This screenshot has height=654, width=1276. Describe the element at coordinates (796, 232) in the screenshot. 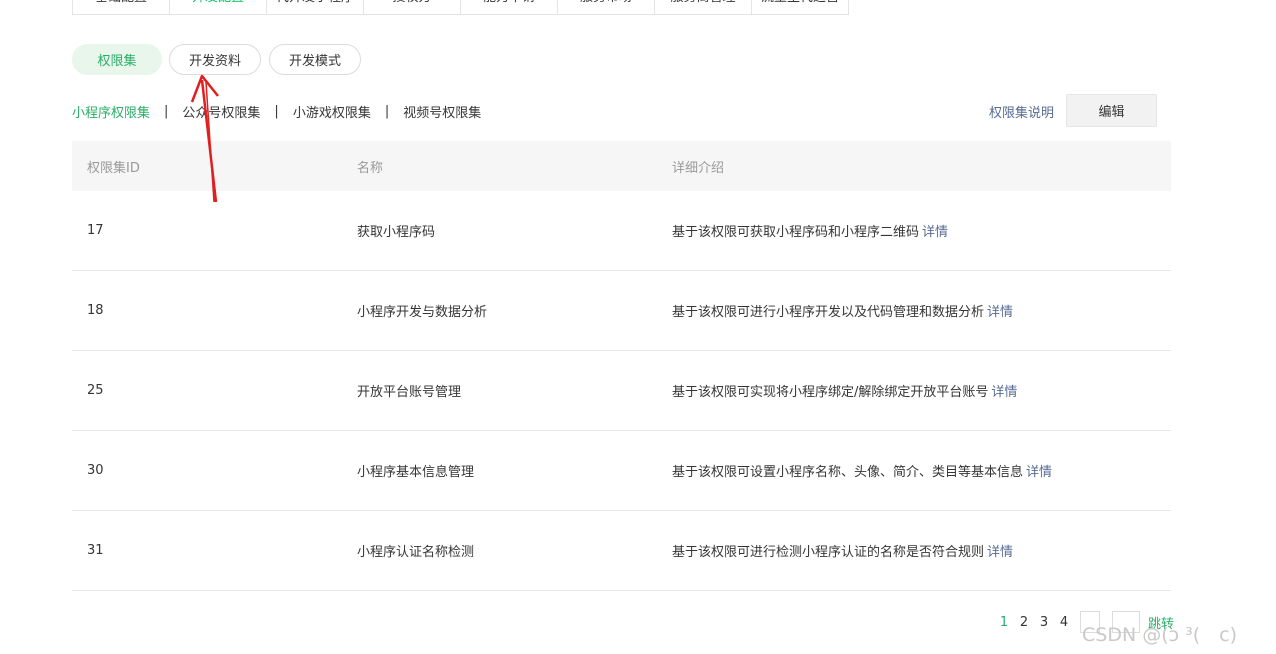

I see `description-text: 基于该权限可获取小程序码和小程序二维码` at that location.